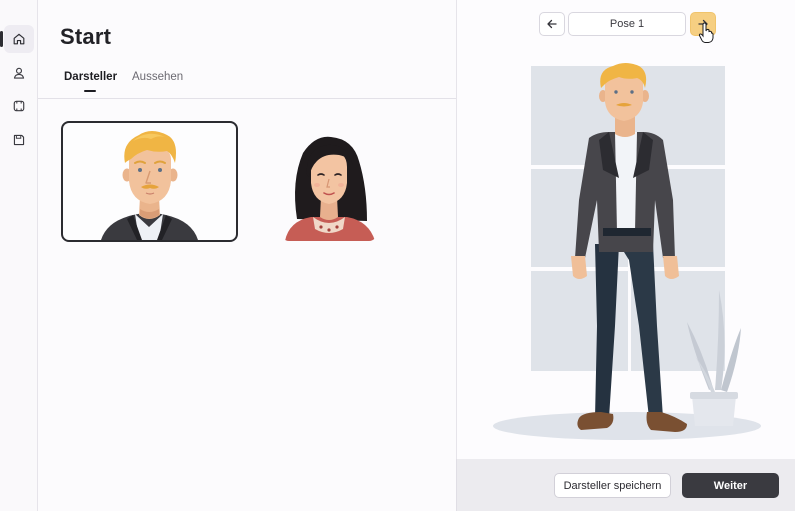 This screenshot has width=795, height=511. What do you see at coordinates (157, 77) in the screenshot?
I see `tab-aussehen: Aussehen` at bounding box center [157, 77].